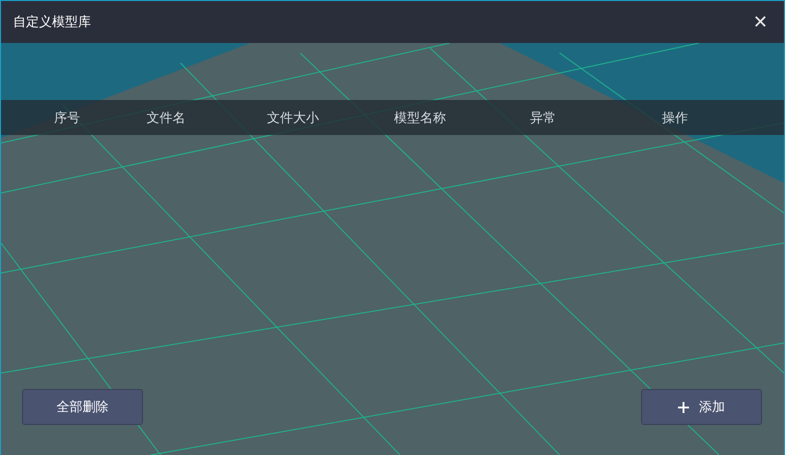 This screenshot has height=455, width=785. Describe the element at coordinates (293, 118) in the screenshot. I see `column-header: 文件大小` at that location.